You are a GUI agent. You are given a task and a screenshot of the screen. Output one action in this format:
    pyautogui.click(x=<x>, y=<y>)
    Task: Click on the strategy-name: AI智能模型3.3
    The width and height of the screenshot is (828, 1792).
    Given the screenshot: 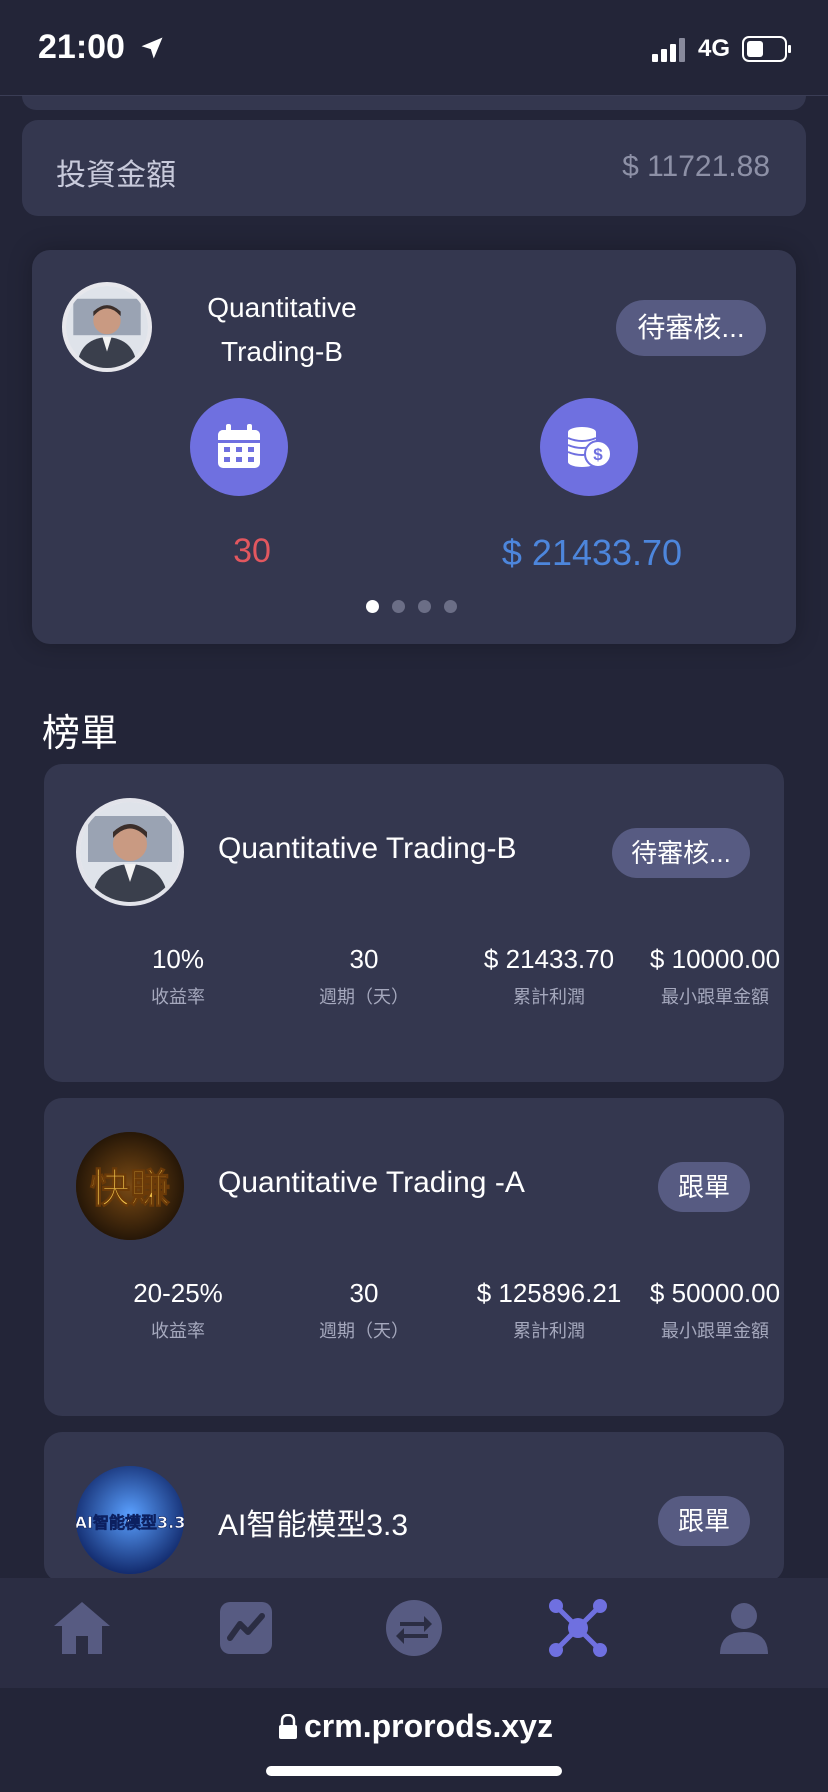 What is the action you would take?
    pyautogui.click(x=313, y=1525)
    